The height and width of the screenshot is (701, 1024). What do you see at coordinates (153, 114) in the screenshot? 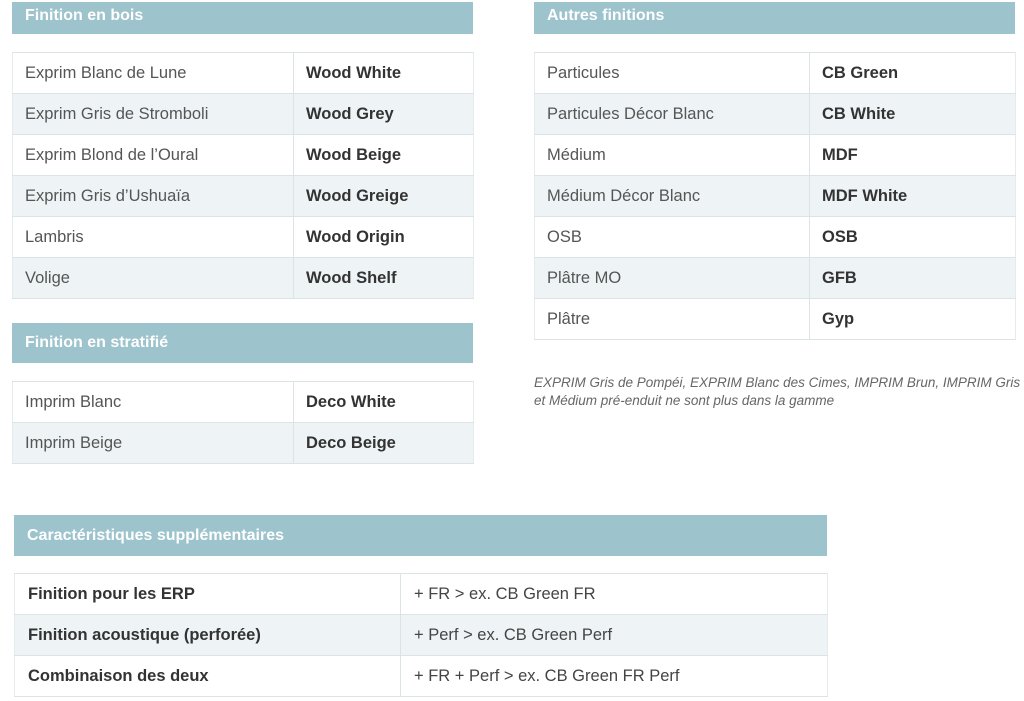
I see `finish-name: Exprim Gris de Stromboli` at bounding box center [153, 114].